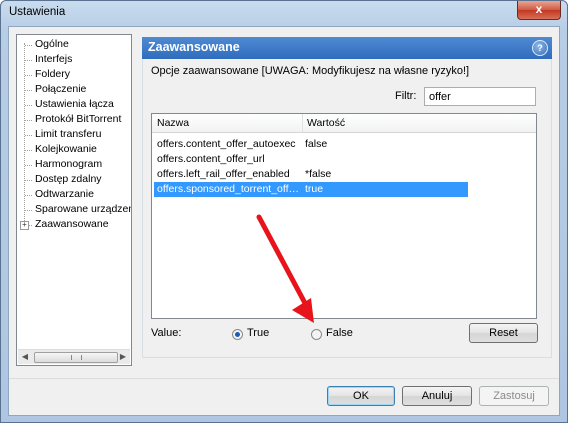 This screenshot has width=568, height=423. What do you see at coordinates (237, 334) in the screenshot?
I see `radio-true` at bounding box center [237, 334].